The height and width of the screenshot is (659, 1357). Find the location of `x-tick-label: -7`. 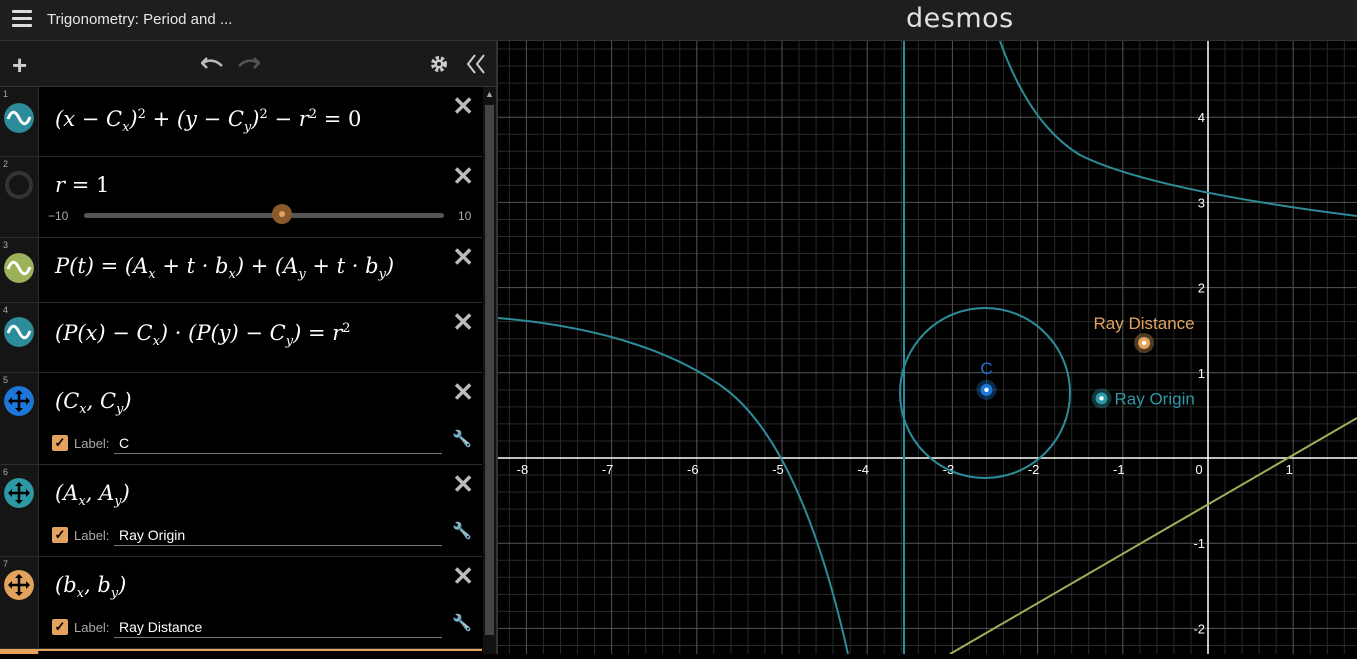

x-tick-label: -7 is located at coordinates (608, 469).